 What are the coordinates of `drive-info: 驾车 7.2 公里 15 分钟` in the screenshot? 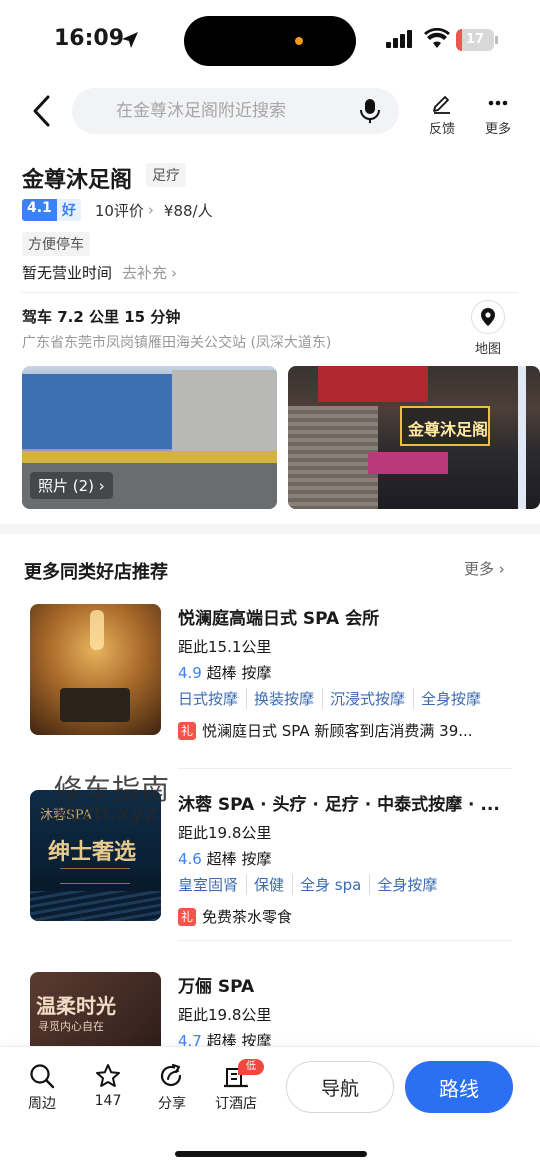 It's located at (101, 317).